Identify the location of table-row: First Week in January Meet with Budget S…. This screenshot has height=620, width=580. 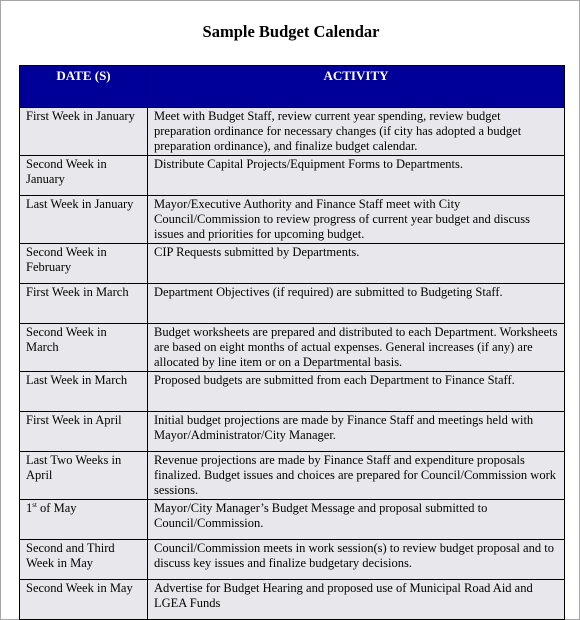
(292, 131).